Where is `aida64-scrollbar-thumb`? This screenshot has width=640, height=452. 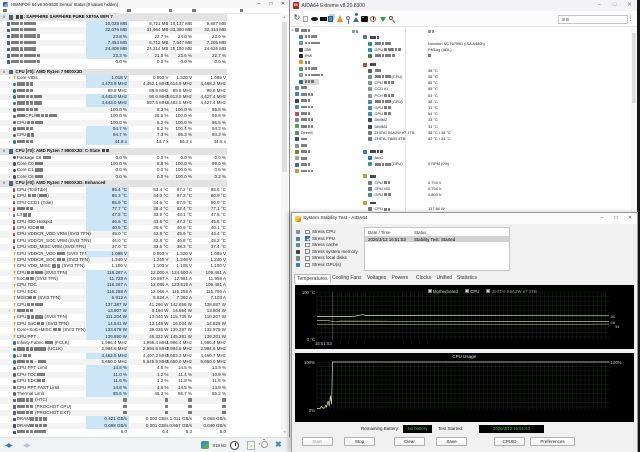
aida64-scrollbar-thumb is located at coordinates (634, 68).